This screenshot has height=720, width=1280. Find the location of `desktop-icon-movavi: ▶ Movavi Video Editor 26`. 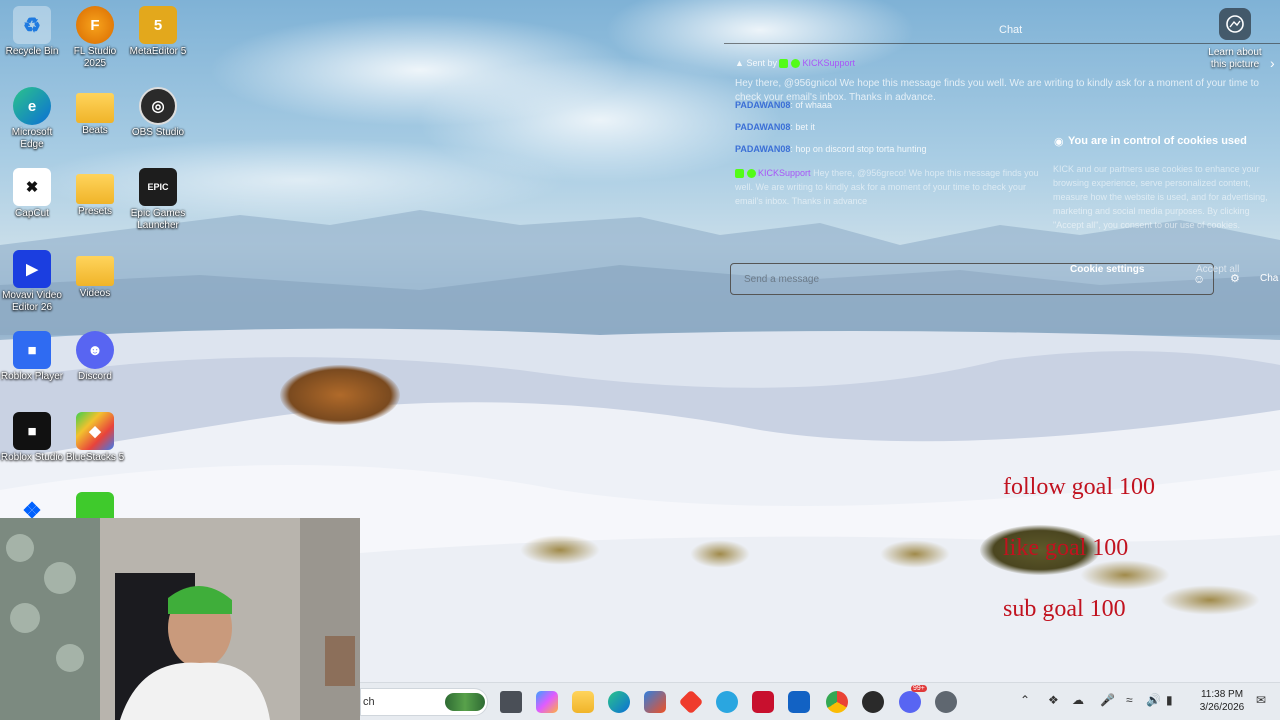

desktop-icon-movavi: ▶ Movavi Video Editor 26 is located at coordinates (32, 282).